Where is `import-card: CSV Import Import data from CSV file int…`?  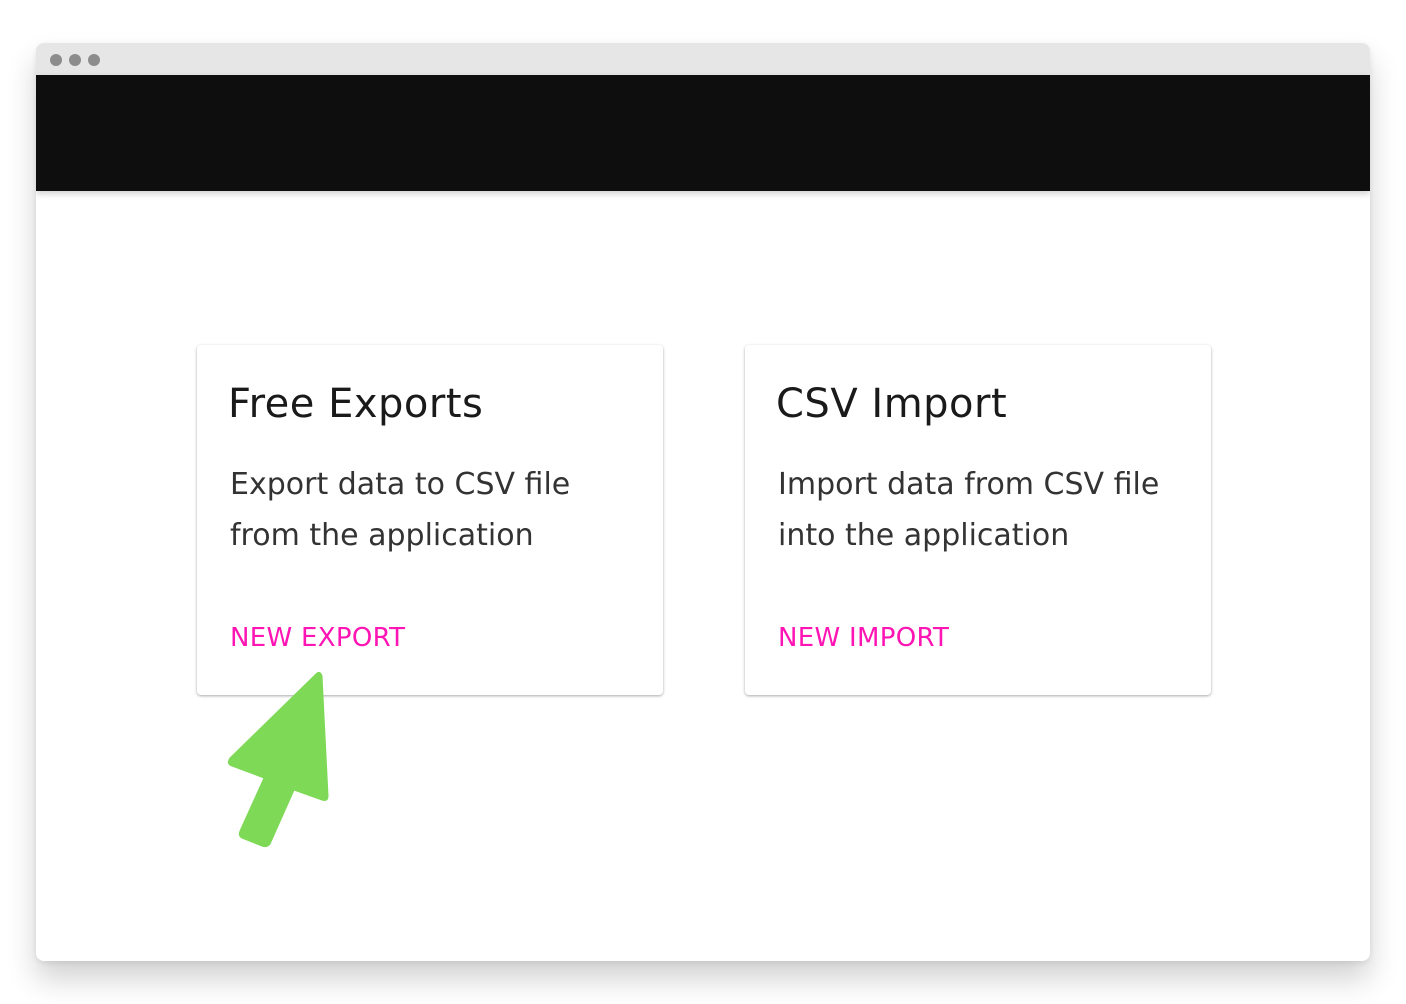
import-card: CSV Import Import data from CSV file int… is located at coordinates (978, 520).